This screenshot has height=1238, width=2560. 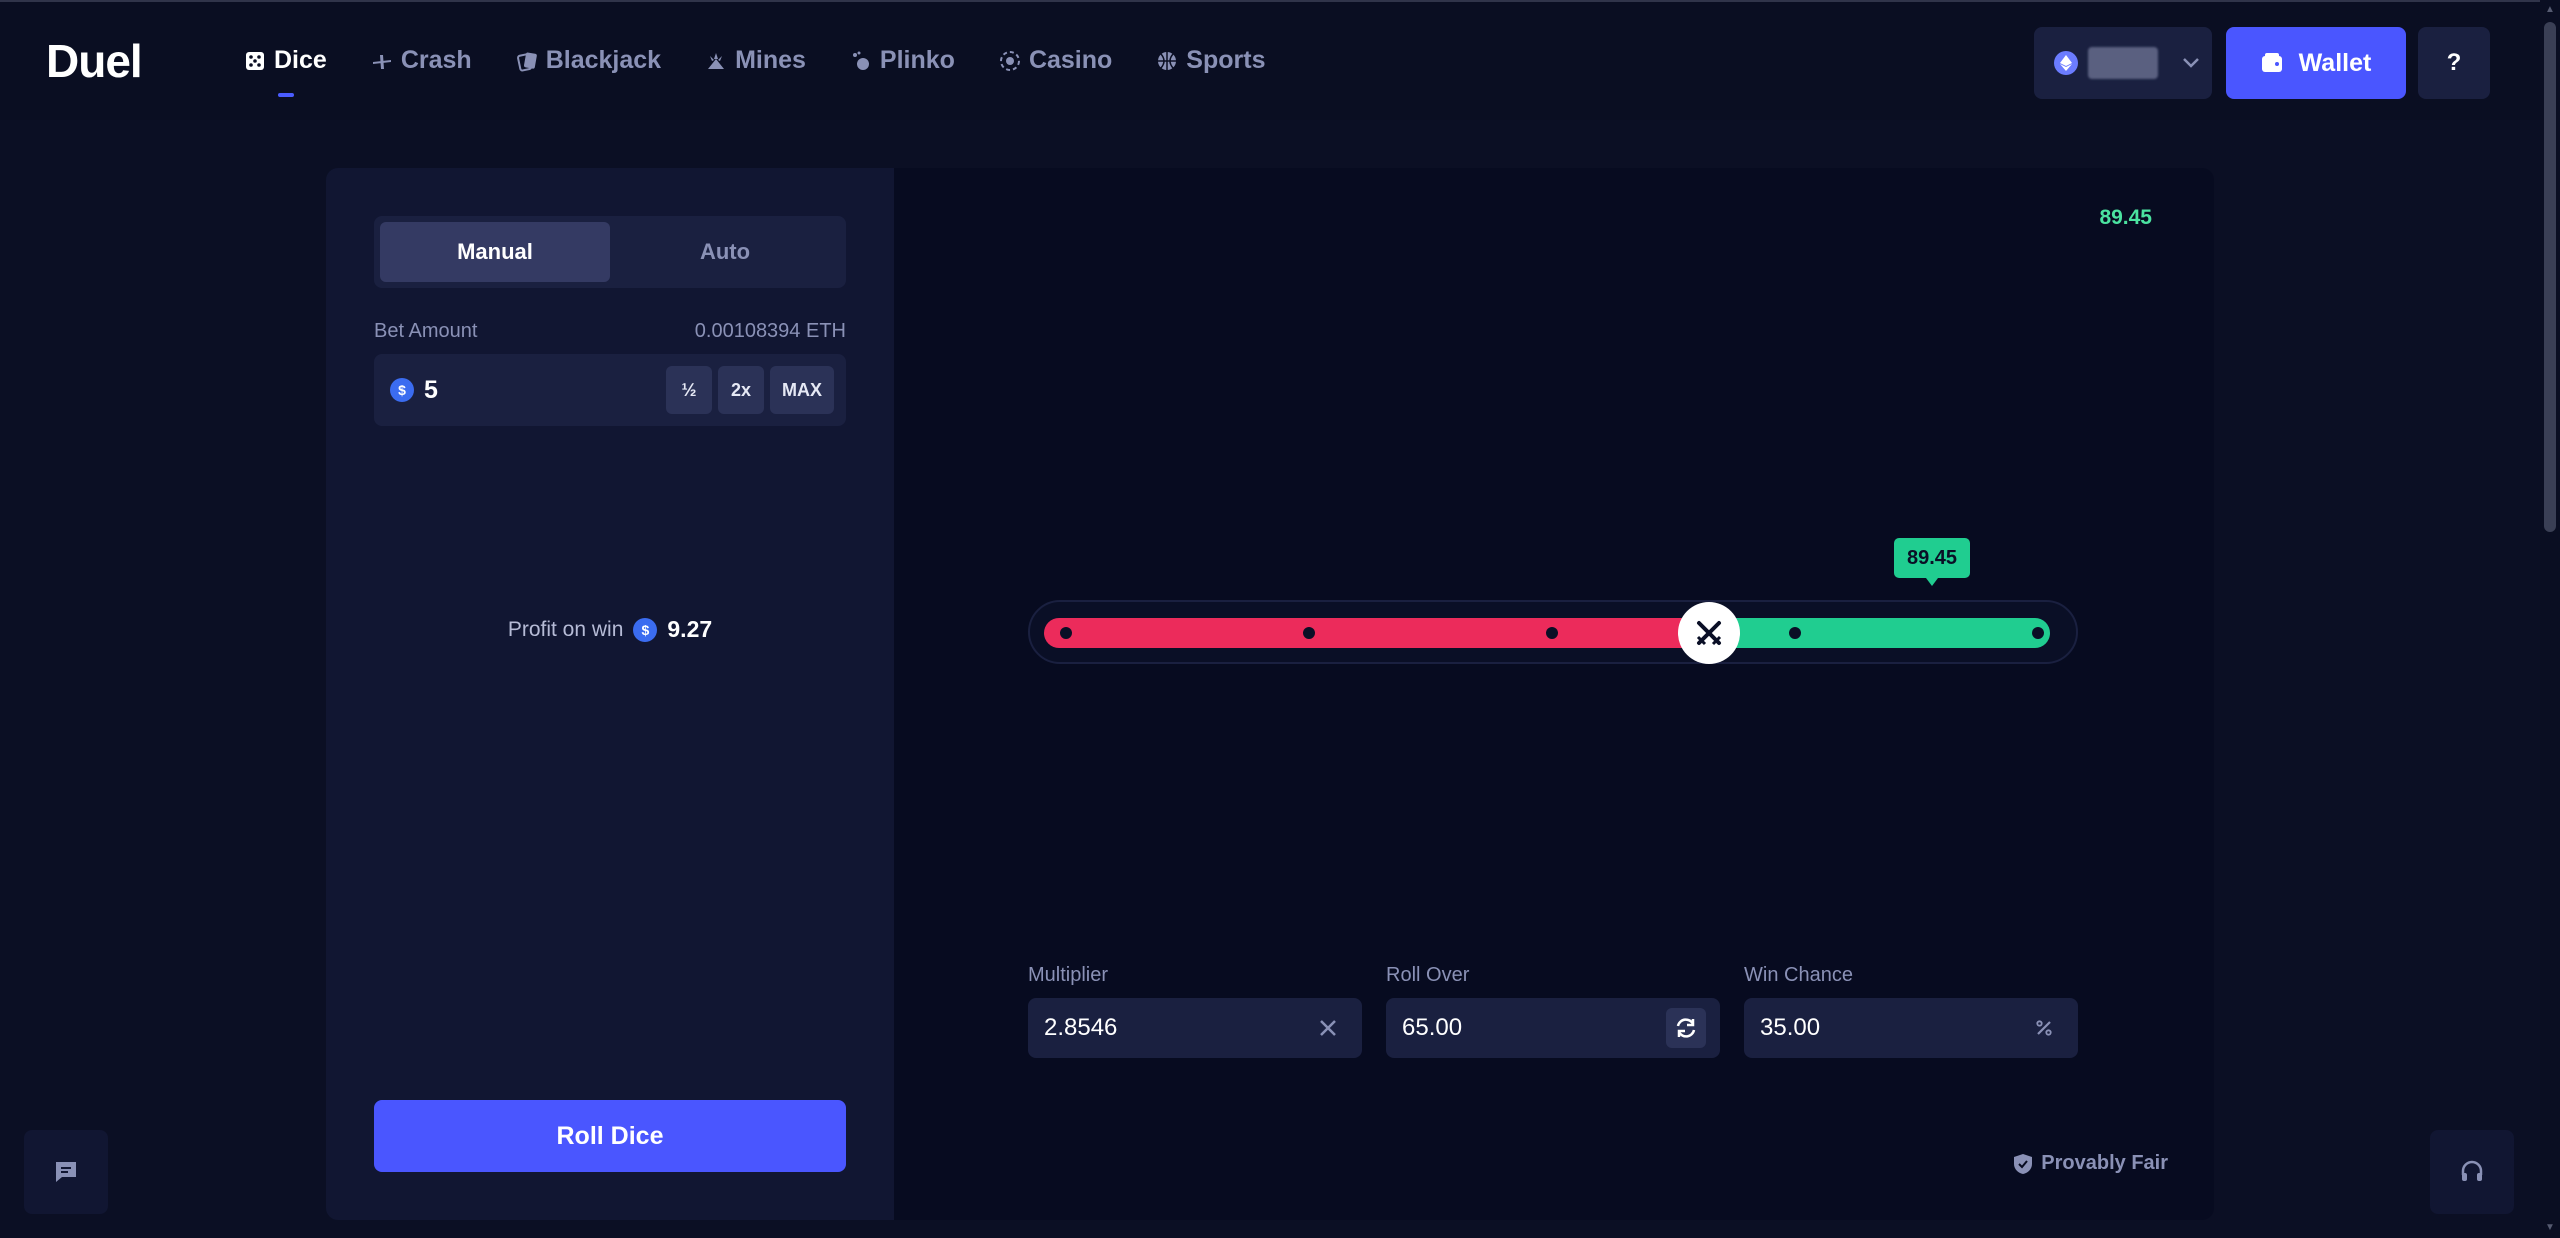 What do you see at coordinates (1009, 60) in the screenshot?
I see `chip-icon` at bounding box center [1009, 60].